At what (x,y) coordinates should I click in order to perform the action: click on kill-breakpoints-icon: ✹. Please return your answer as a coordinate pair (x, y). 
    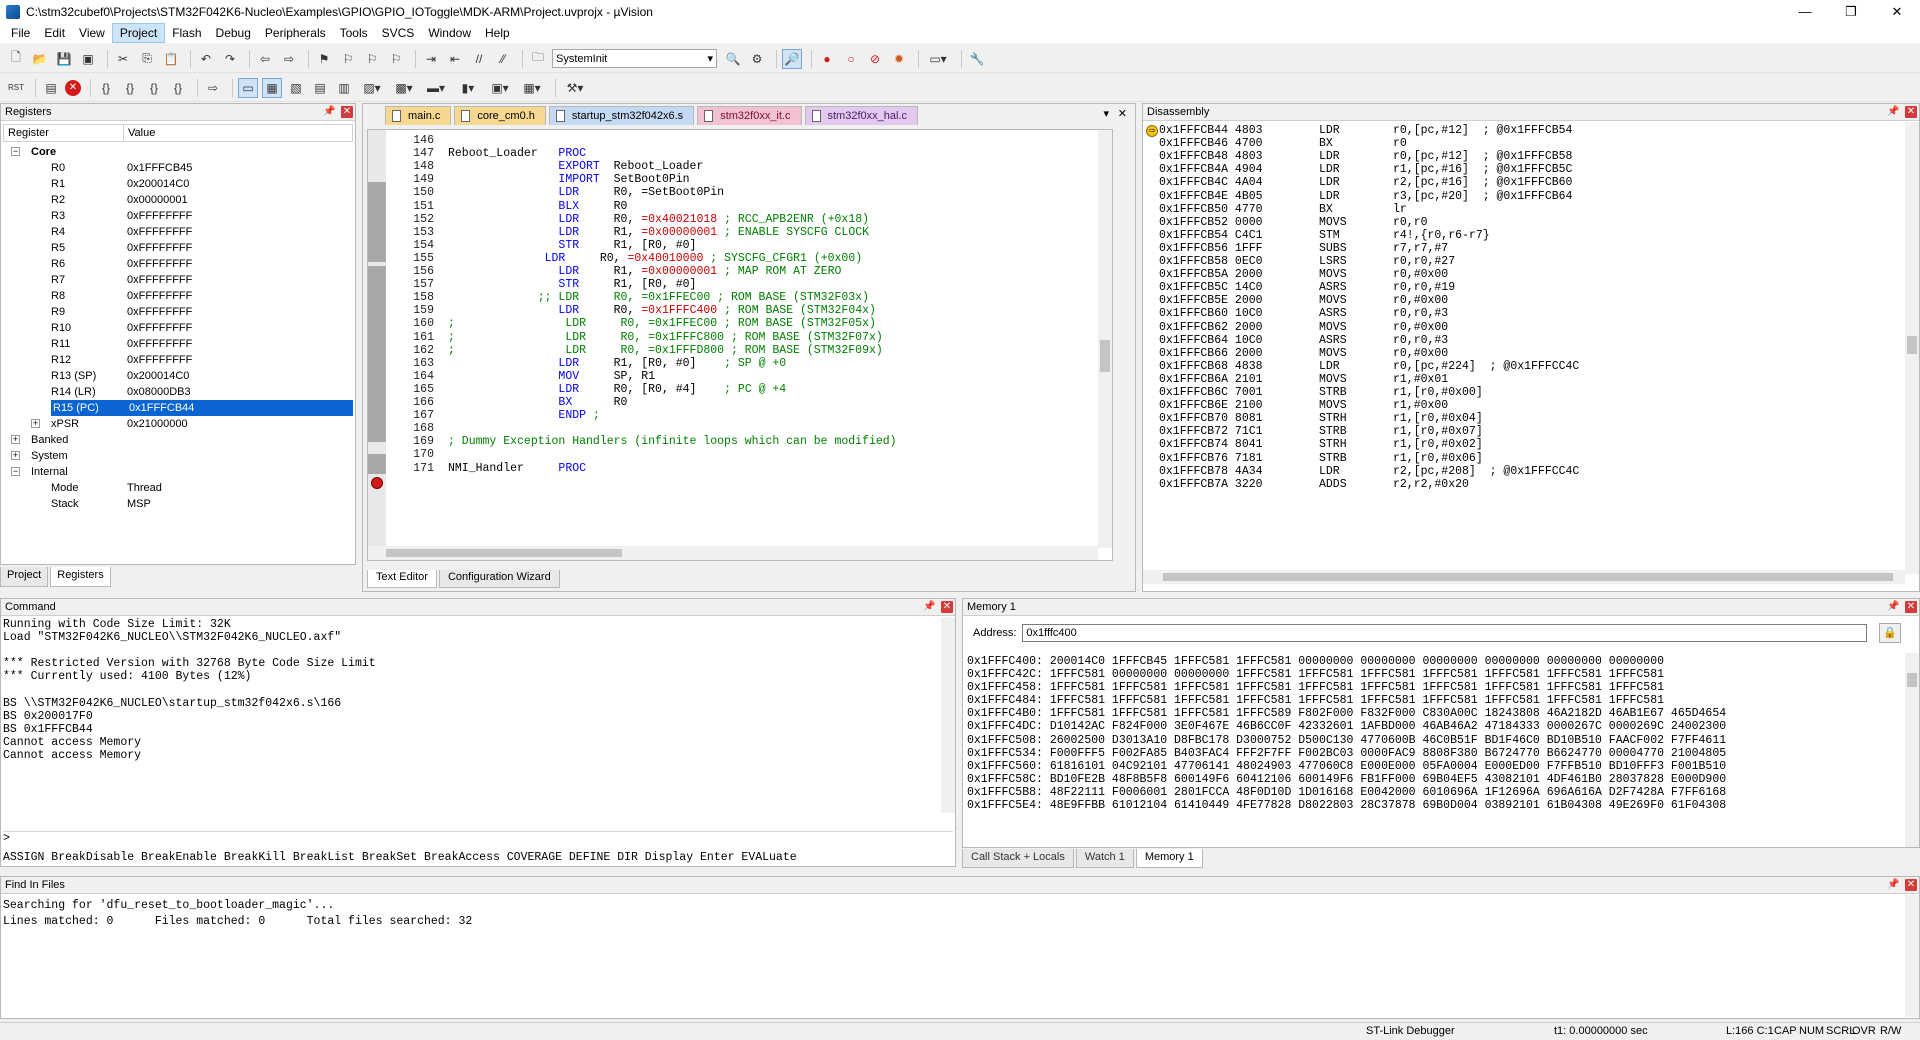
    Looking at the image, I should click on (899, 59).